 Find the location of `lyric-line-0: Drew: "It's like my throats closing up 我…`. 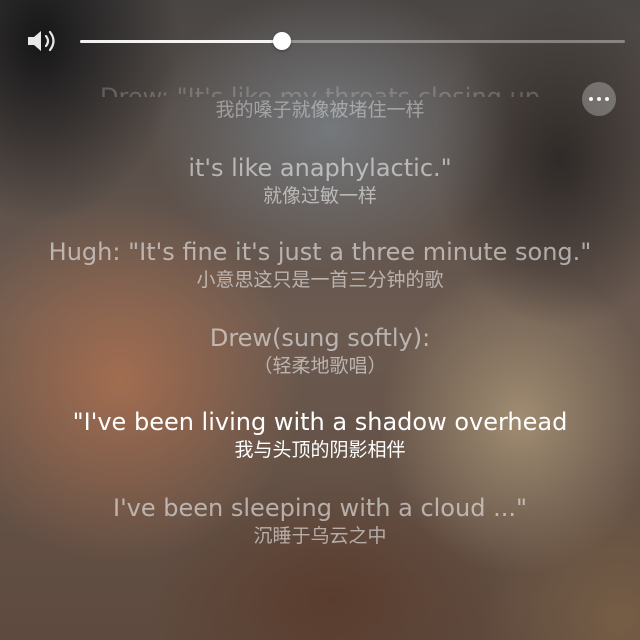

lyric-line-0: Drew: "It's like my throats closing up 我… is located at coordinates (320, 101).